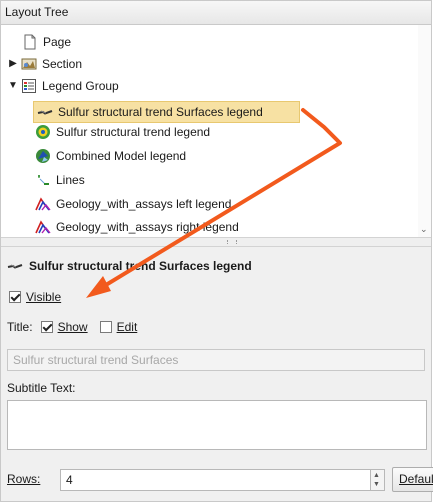 The height and width of the screenshot is (503, 433). Describe the element at coordinates (144, 204) in the screenshot. I see `tree-item-label: Geology_with_assays left legend` at that location.